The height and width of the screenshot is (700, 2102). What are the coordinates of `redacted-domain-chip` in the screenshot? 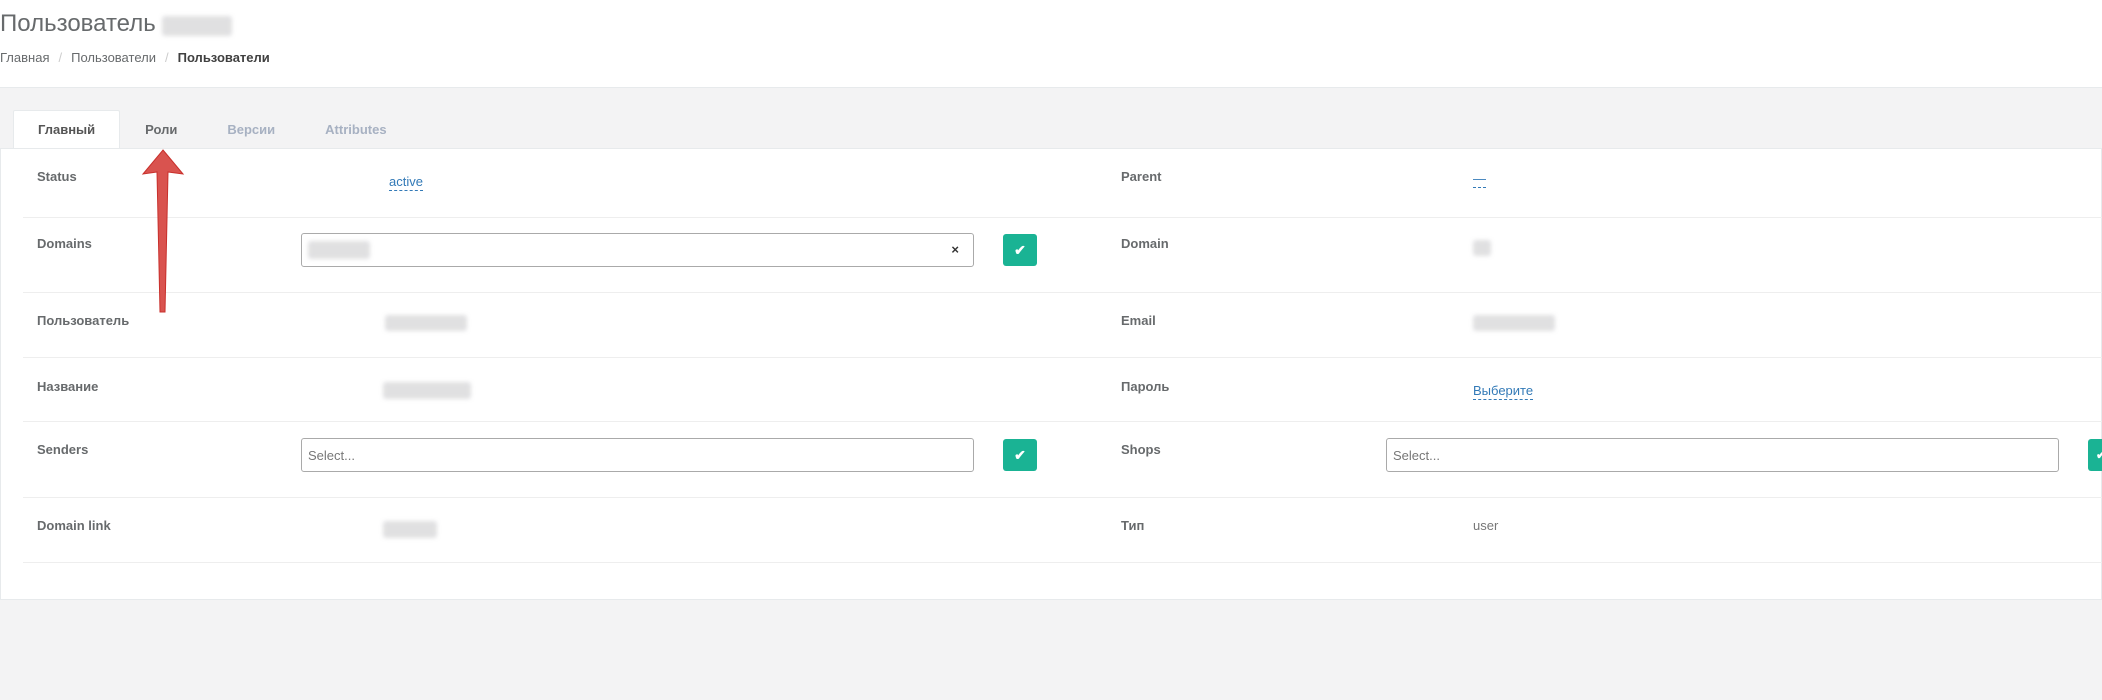 It's located at (339, 250).